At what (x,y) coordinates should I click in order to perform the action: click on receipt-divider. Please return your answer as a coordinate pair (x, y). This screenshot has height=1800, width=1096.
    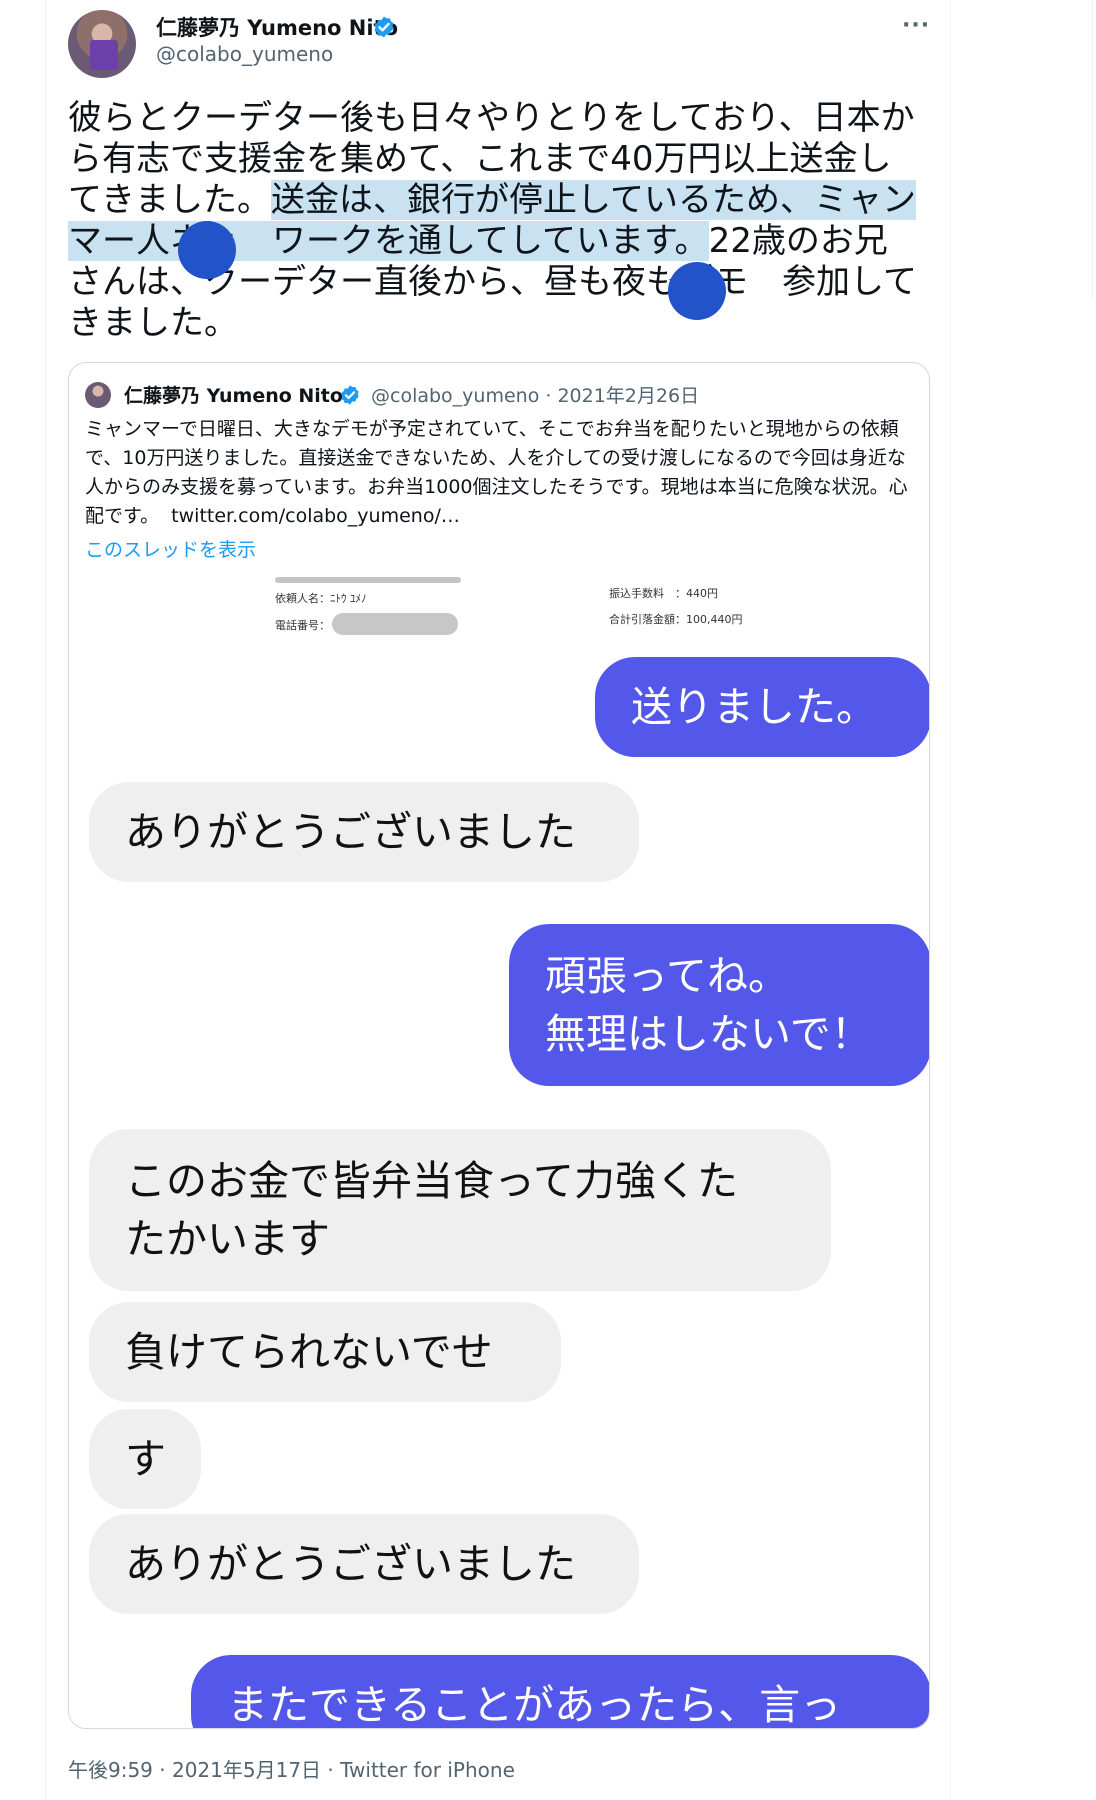
    Looking at the image, I should click on (368, 580).